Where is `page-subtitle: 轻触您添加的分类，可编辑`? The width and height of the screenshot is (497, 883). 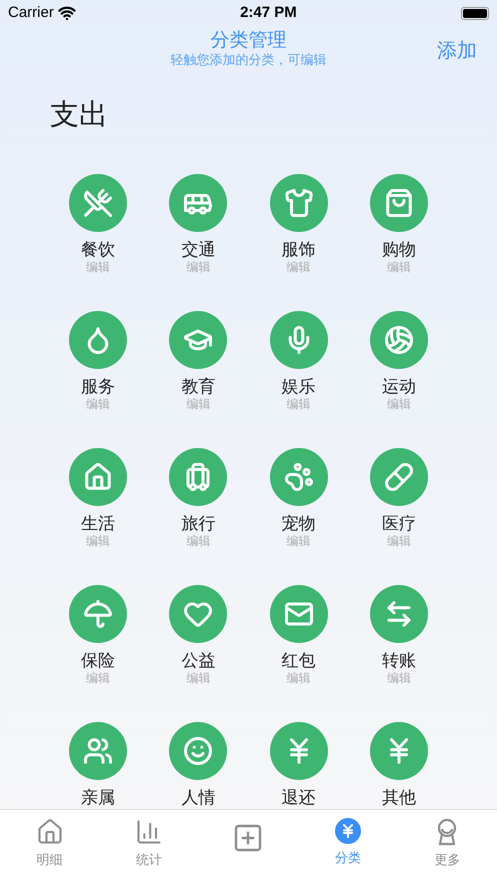
page-subtitle: 轻触您添加的分类，可编辑 is located at coordinates (248, 60).